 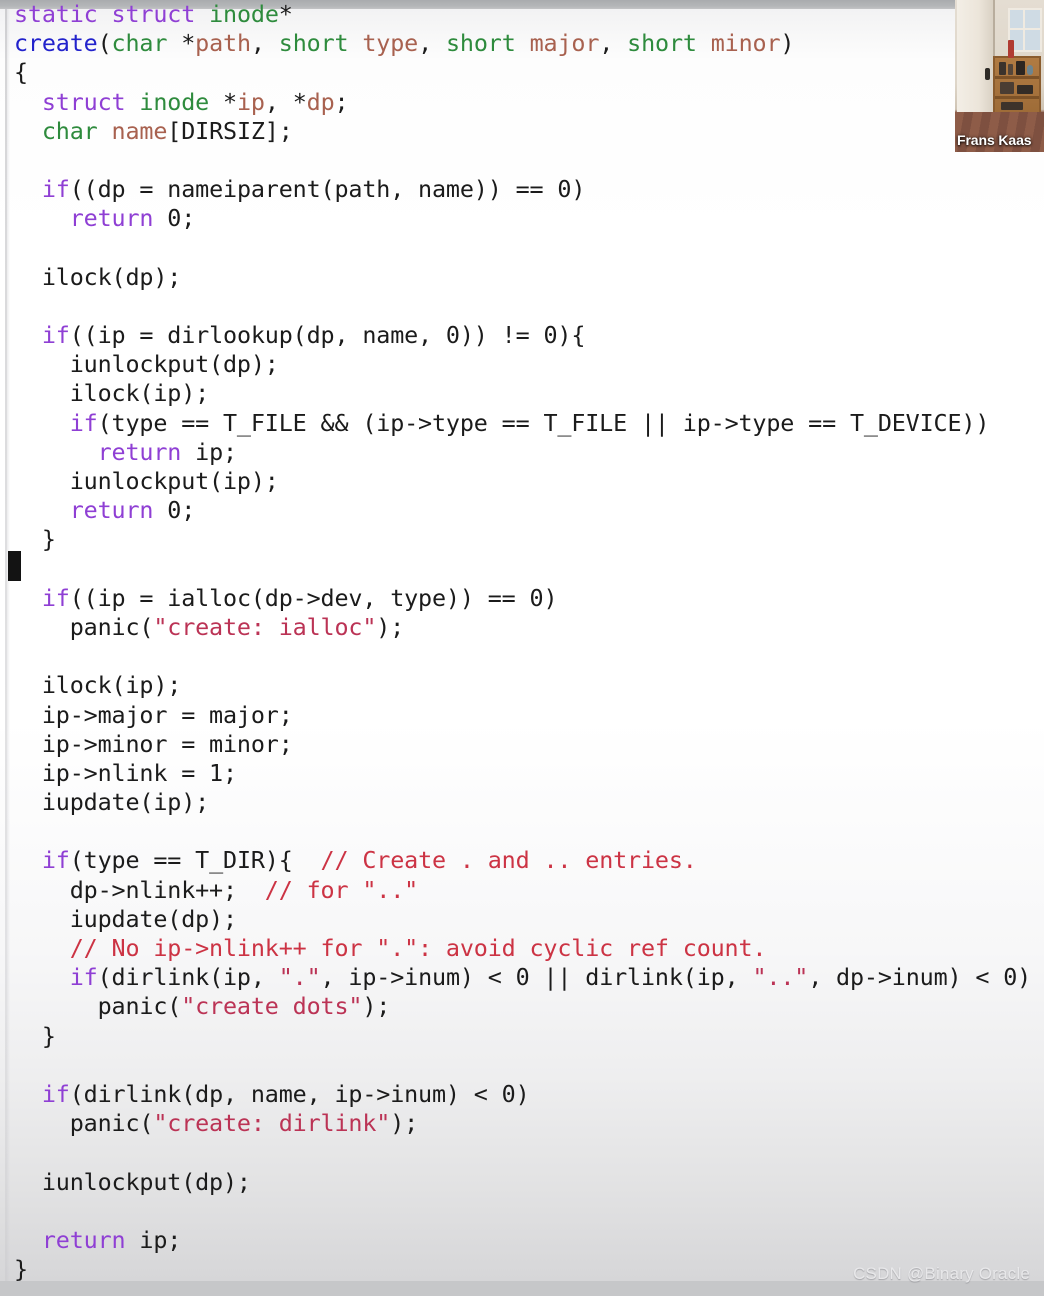 I want to click on code-line: panic("create: dirlink");, so click(x=522, y=1123).